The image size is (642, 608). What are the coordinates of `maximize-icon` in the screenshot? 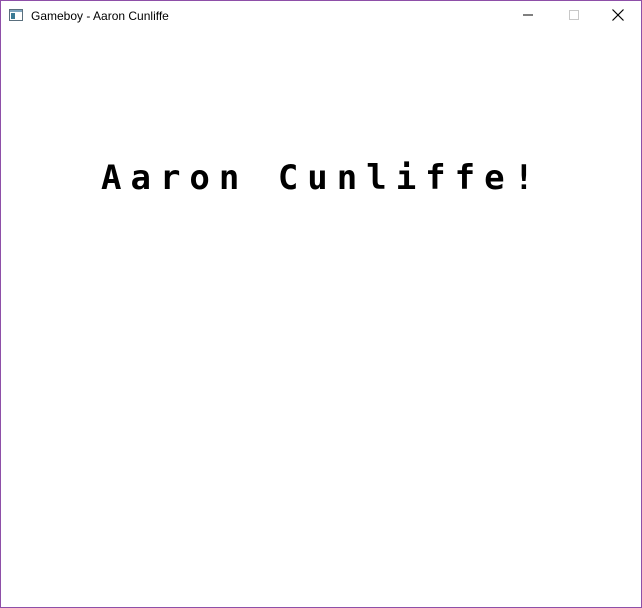 It's located at (574, 16).